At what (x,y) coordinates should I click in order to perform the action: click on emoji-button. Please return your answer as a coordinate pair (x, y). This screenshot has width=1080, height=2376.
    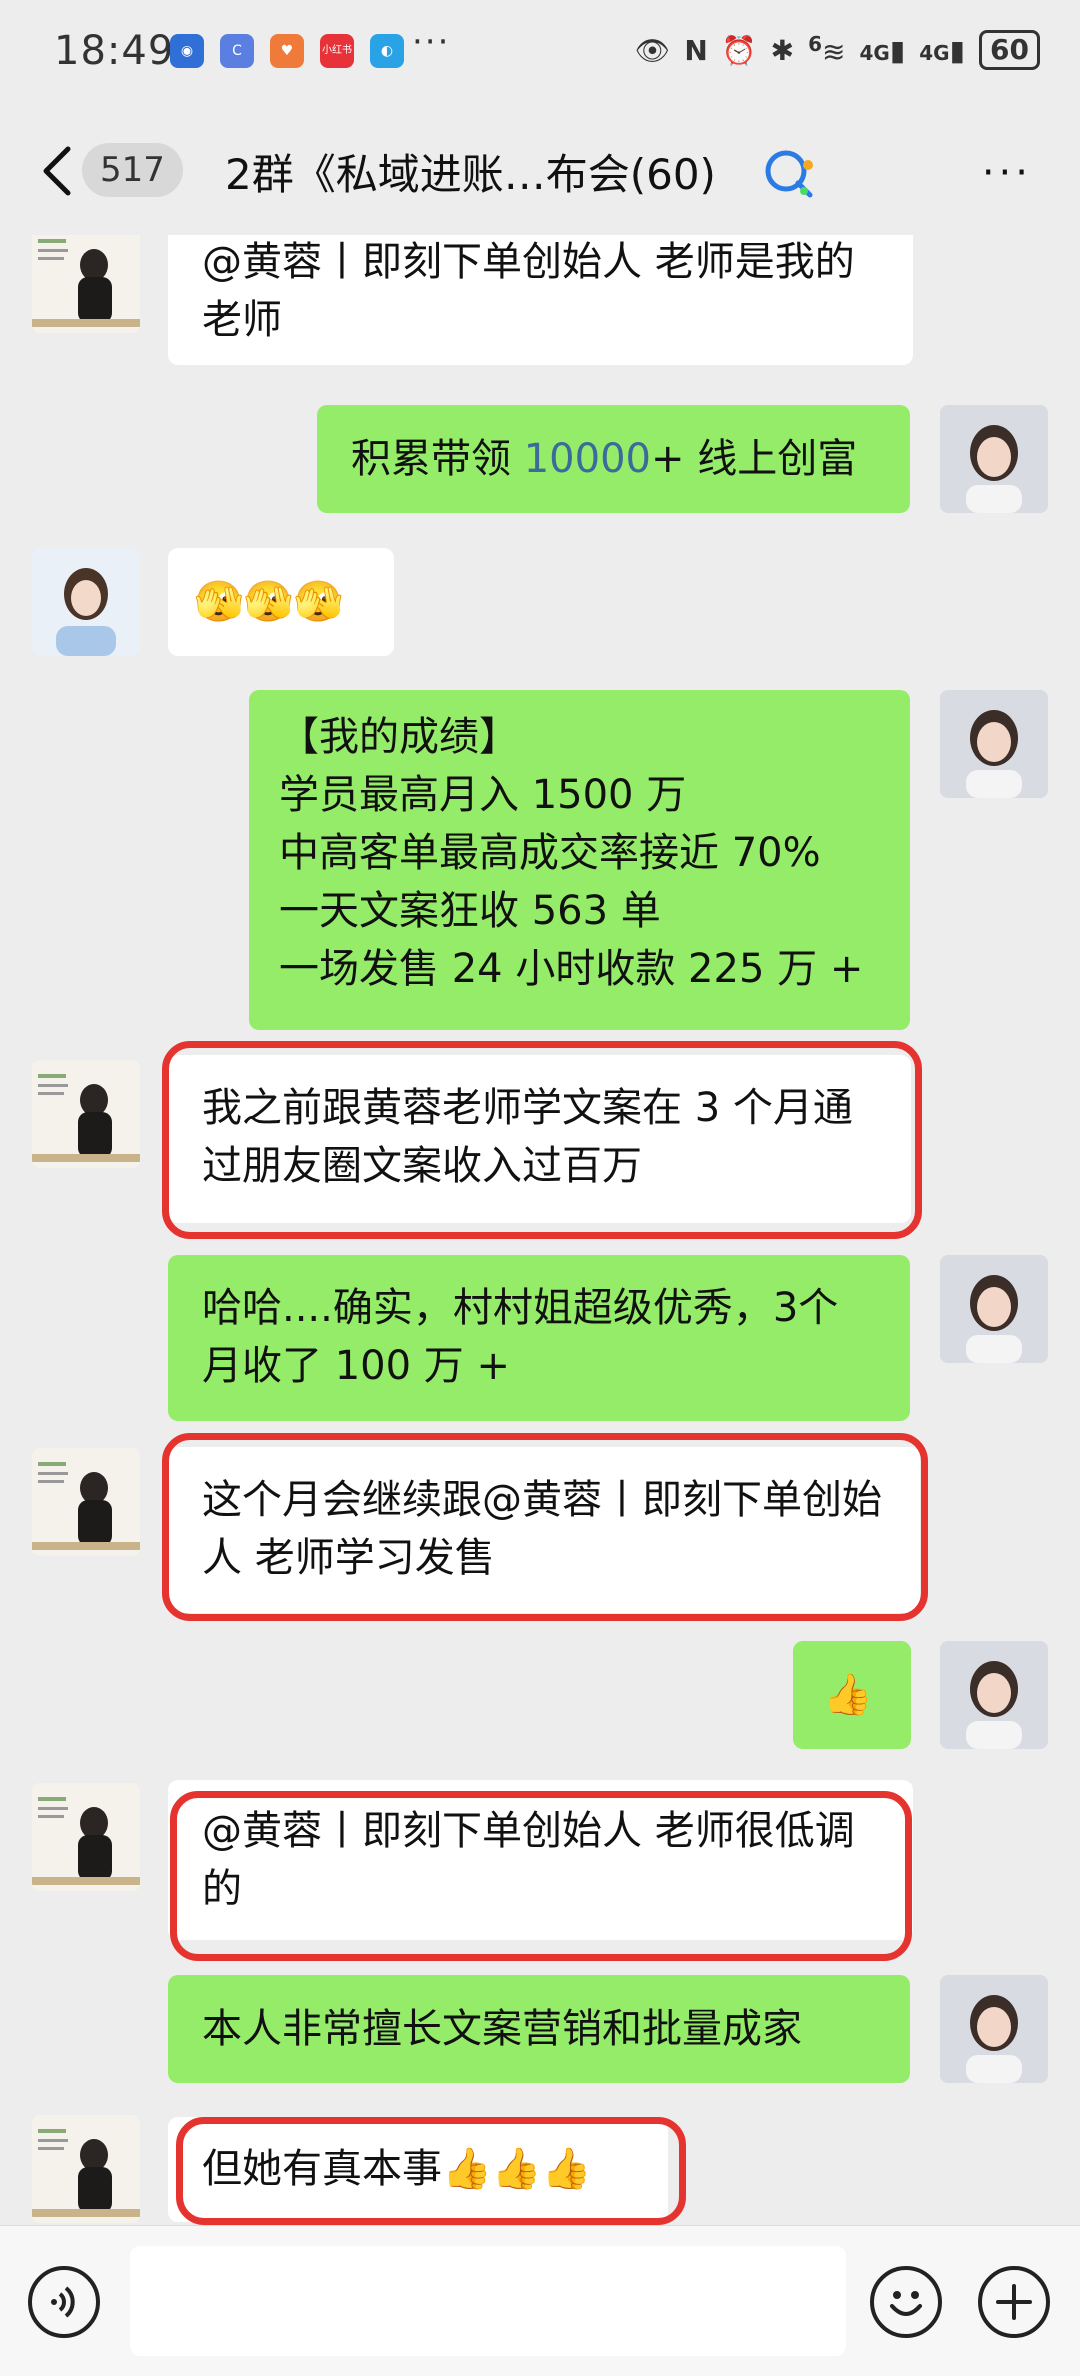
    Looking at the image, I should click on (906, 2302).